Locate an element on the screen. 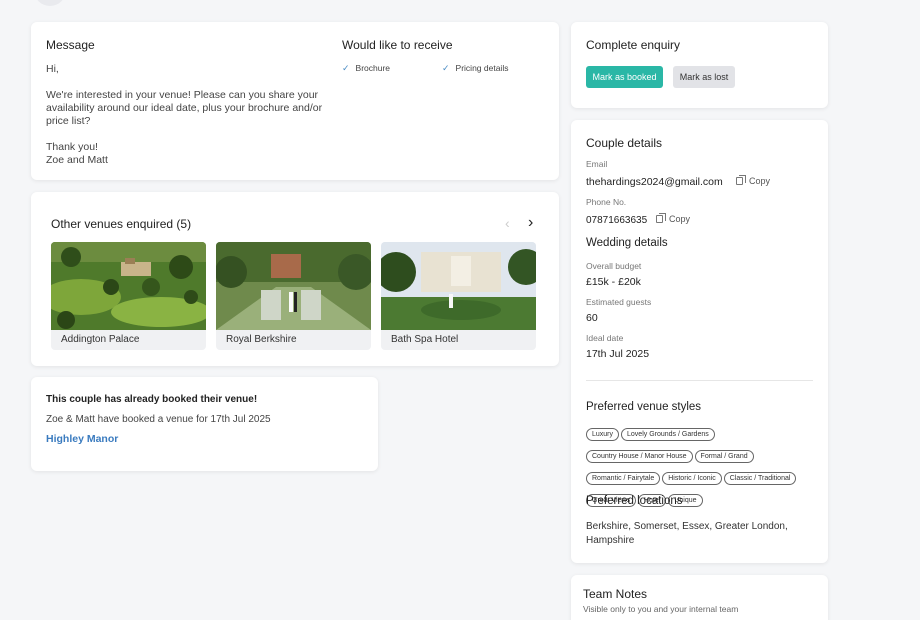  budget-value: £15k - £20k is located at coordinates (613, 282).